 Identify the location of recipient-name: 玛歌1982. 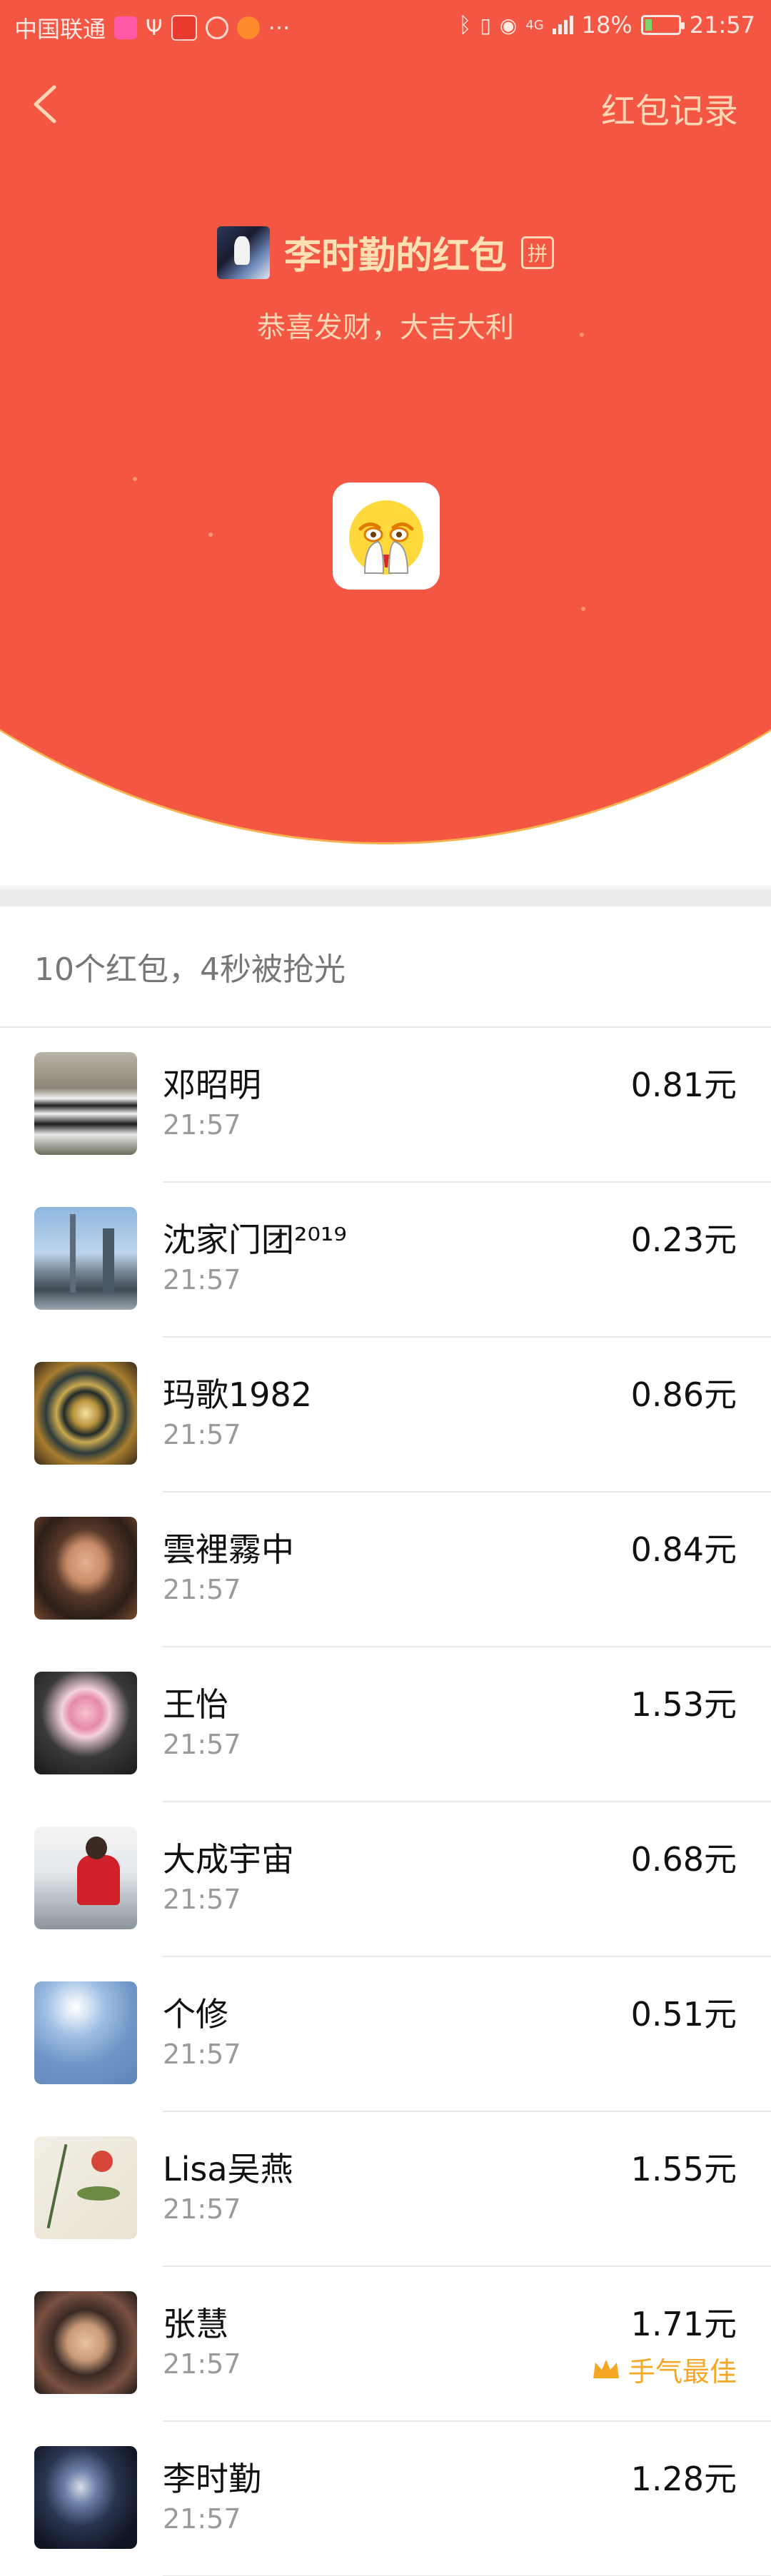
(238, 1394).